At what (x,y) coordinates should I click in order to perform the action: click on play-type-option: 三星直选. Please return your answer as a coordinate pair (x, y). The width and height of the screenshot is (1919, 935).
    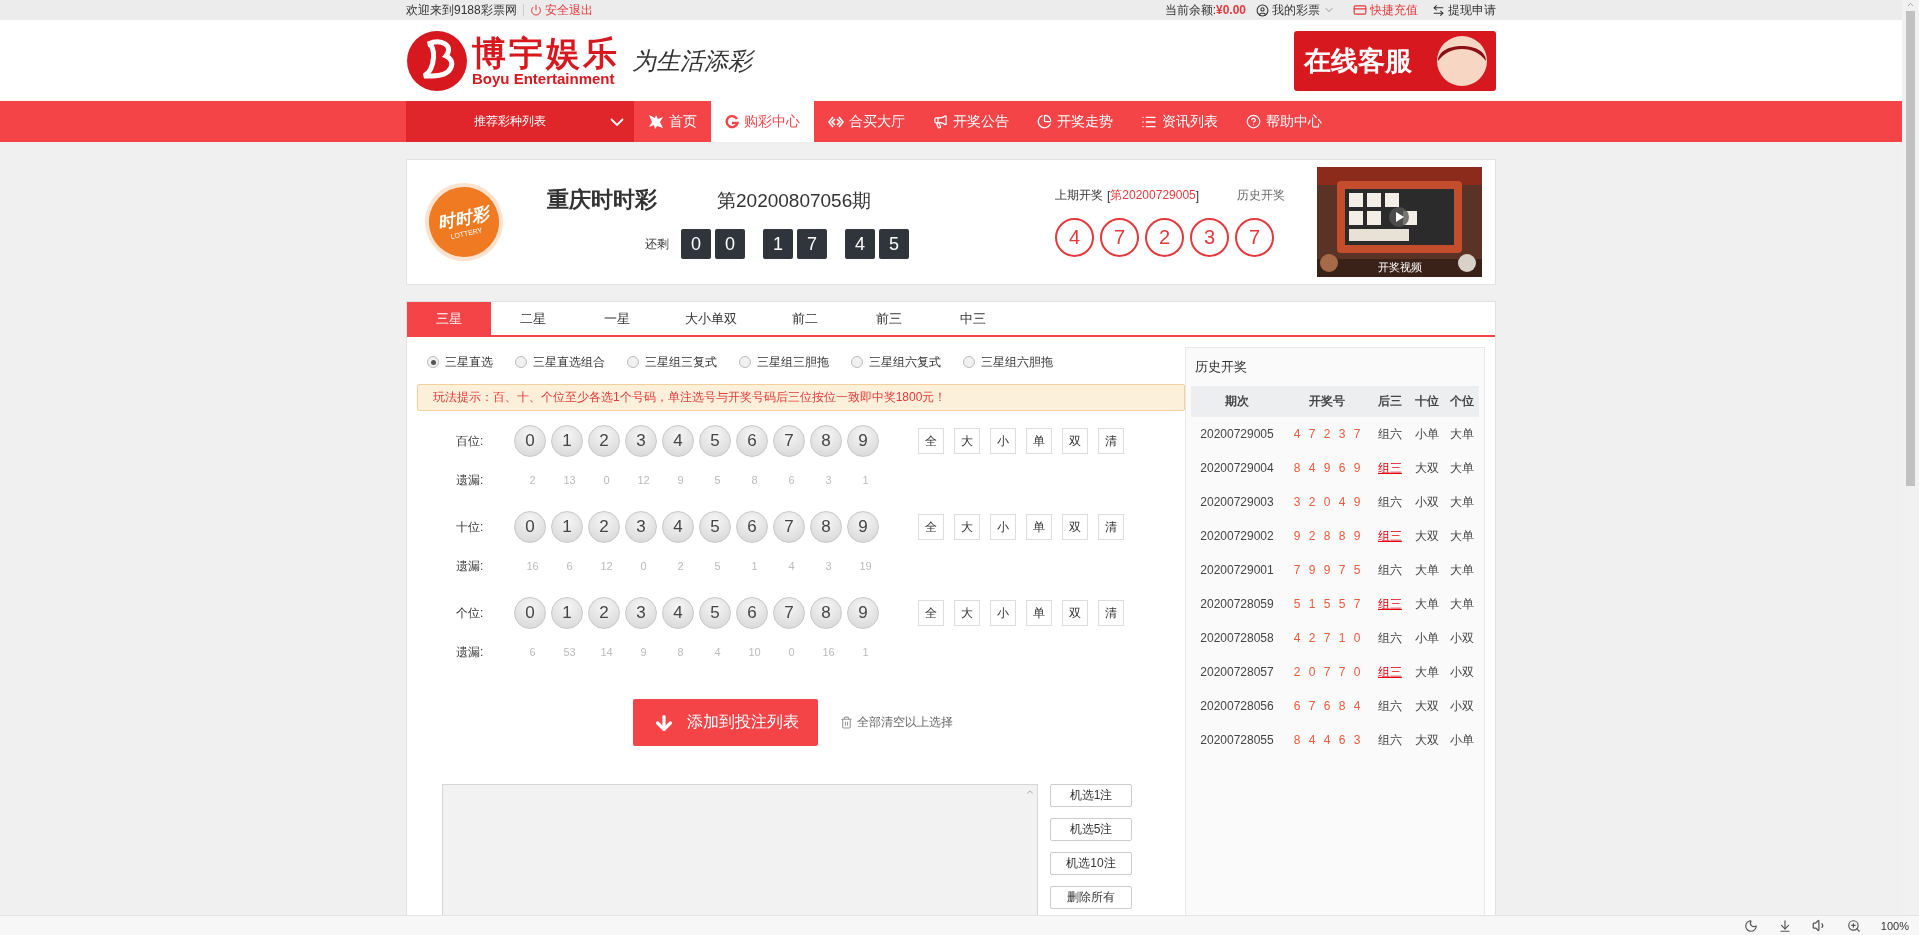
    Looking at the image, I should click on (460, 362).